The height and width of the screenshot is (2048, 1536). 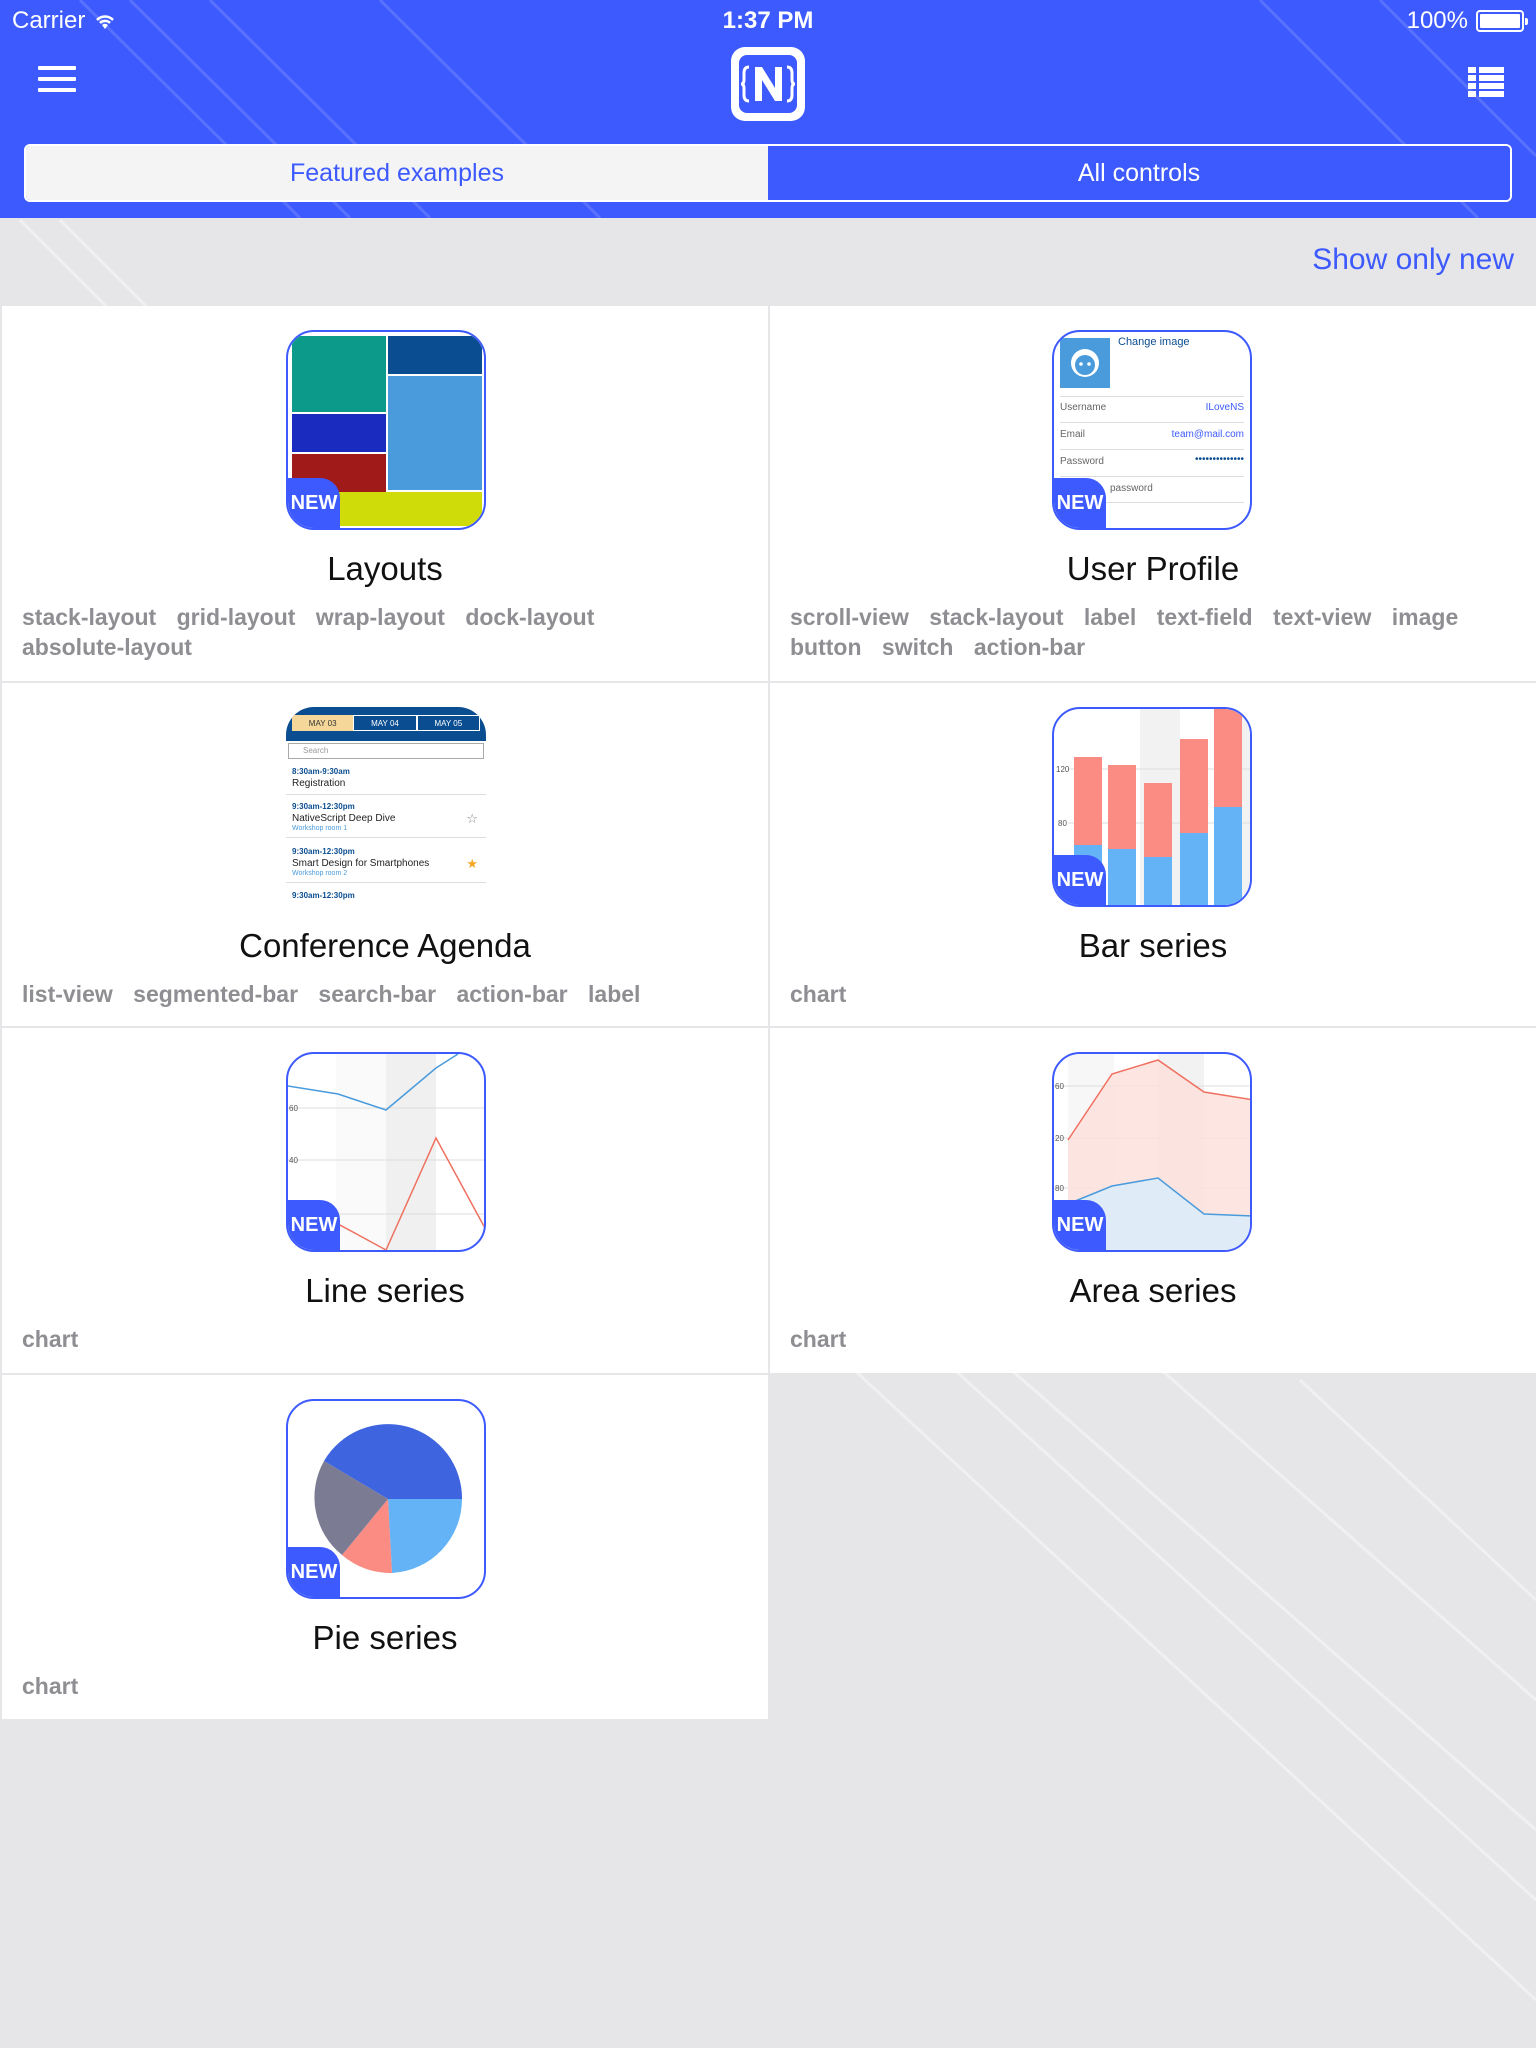 I want to click on password-label: Password, so click(x=1082, y=461).